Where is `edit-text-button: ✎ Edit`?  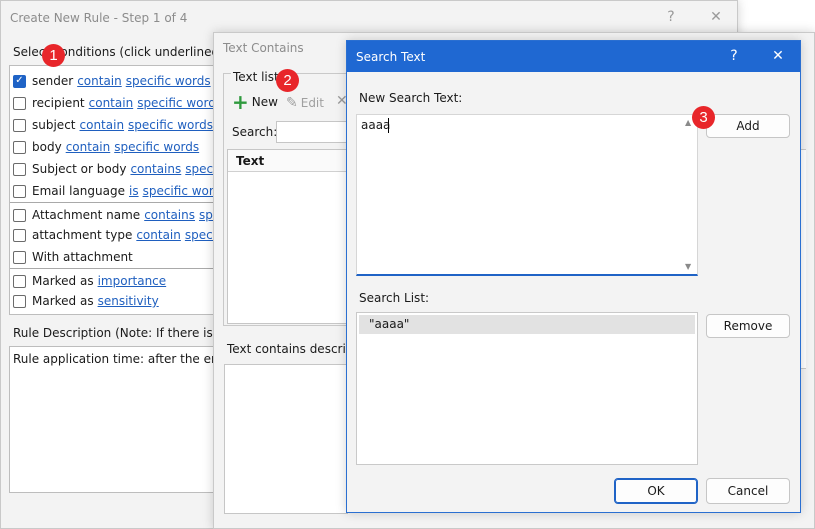 edit-text-button: ✎ Edit is located at coordinates (305, 103).